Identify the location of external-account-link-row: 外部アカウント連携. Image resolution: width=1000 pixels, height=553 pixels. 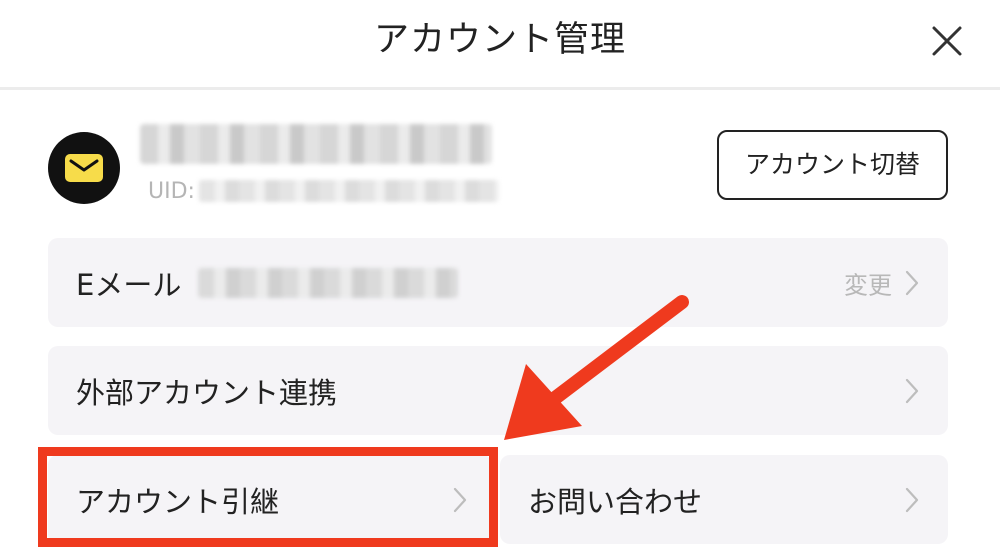
(498, 390).